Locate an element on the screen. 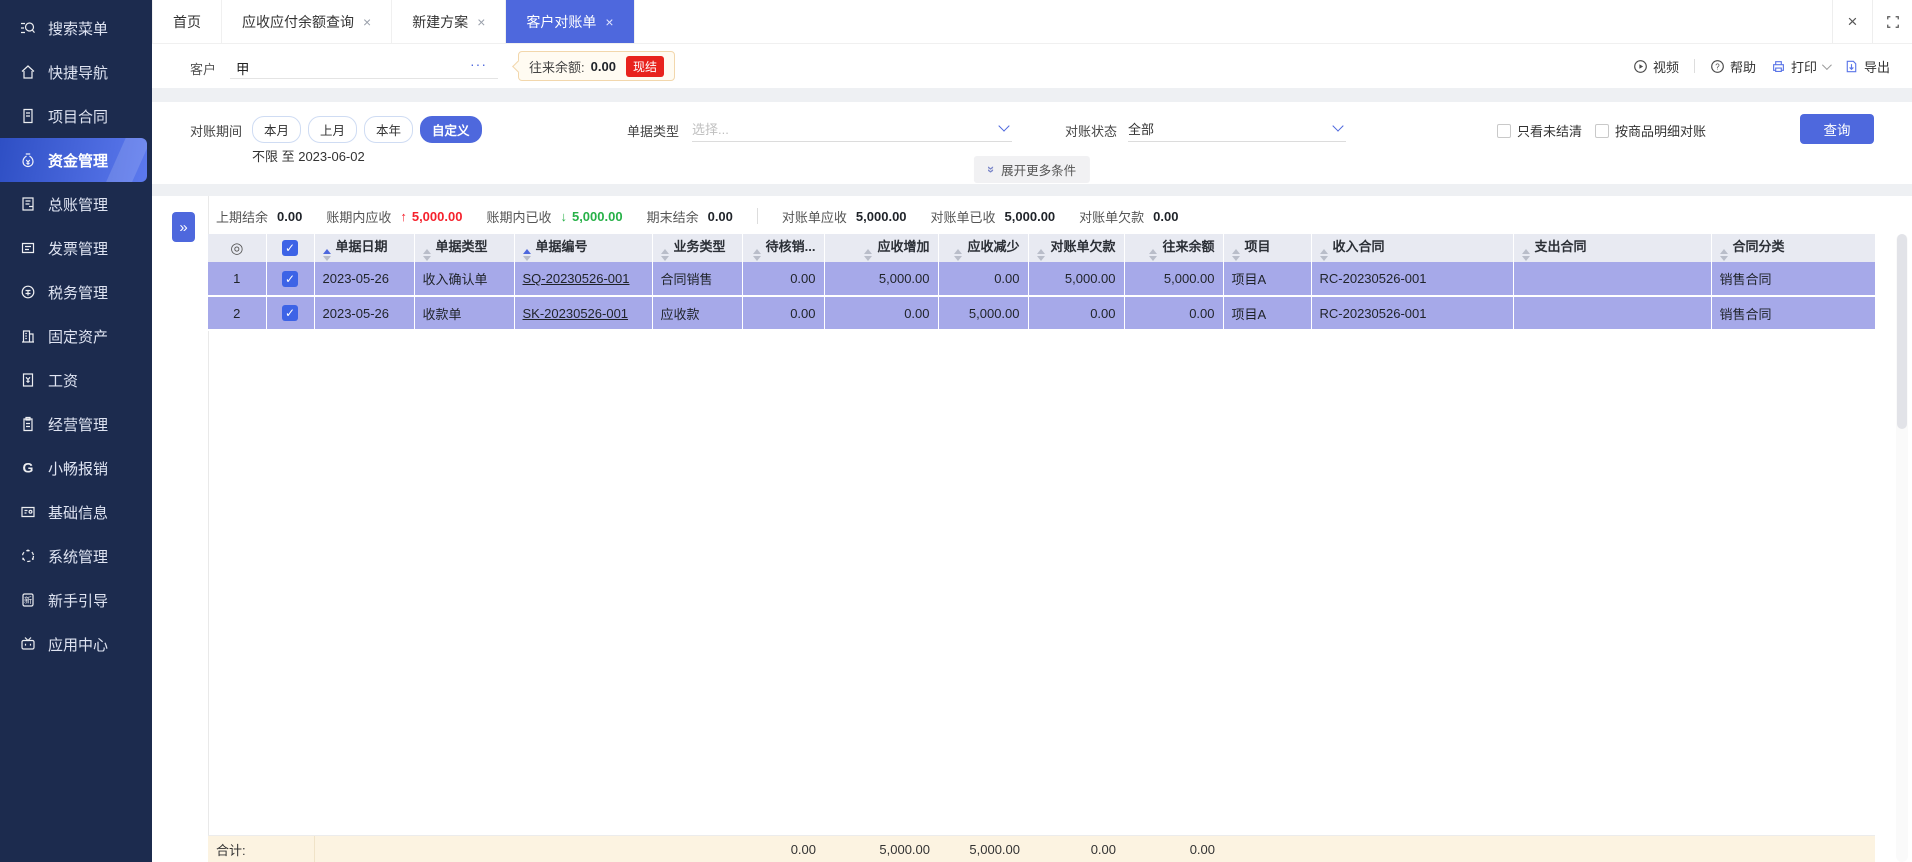 Image resolution: width=1912 pixels, height=862 pixels. period-option: 本年 is located at coordinates (389, 129).